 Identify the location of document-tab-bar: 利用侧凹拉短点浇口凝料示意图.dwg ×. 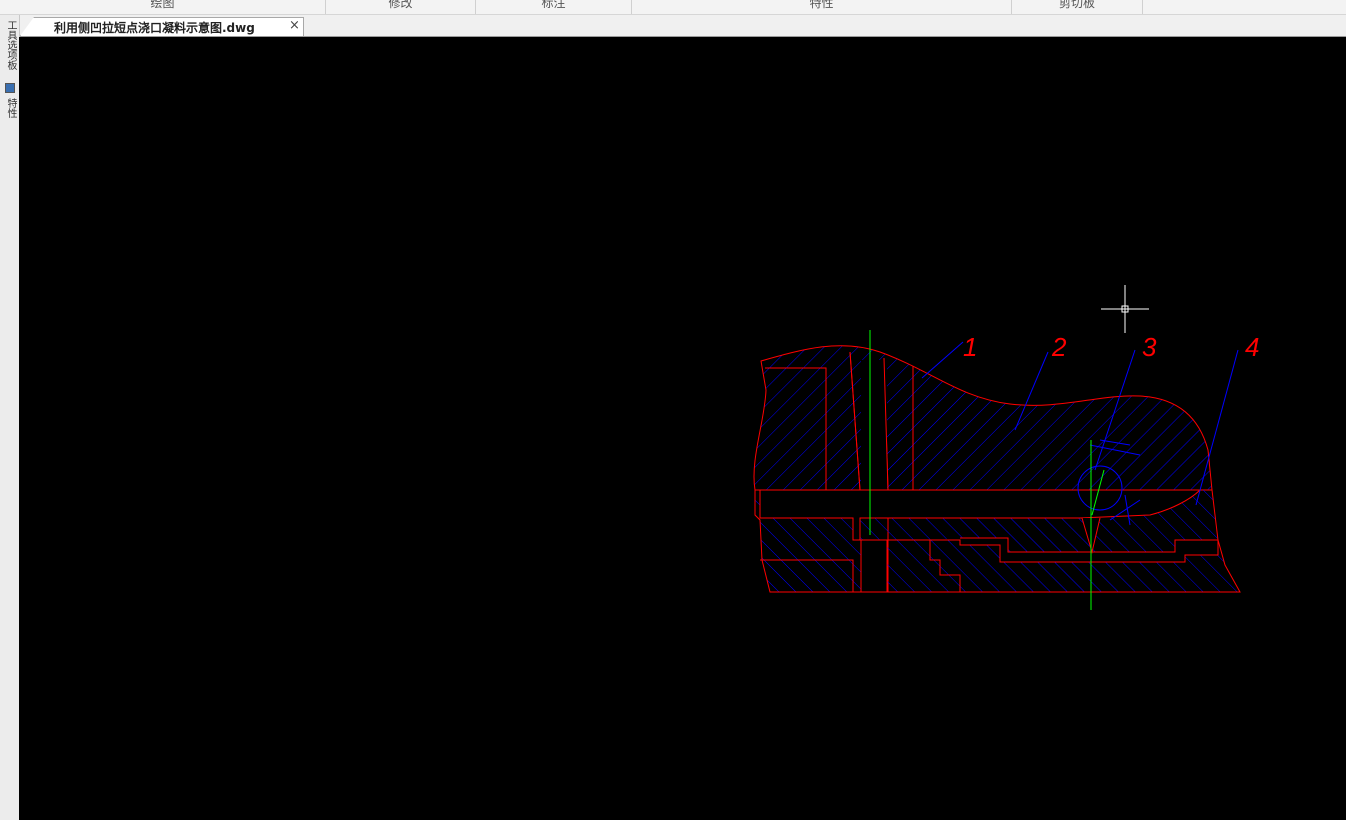
(673, 26).